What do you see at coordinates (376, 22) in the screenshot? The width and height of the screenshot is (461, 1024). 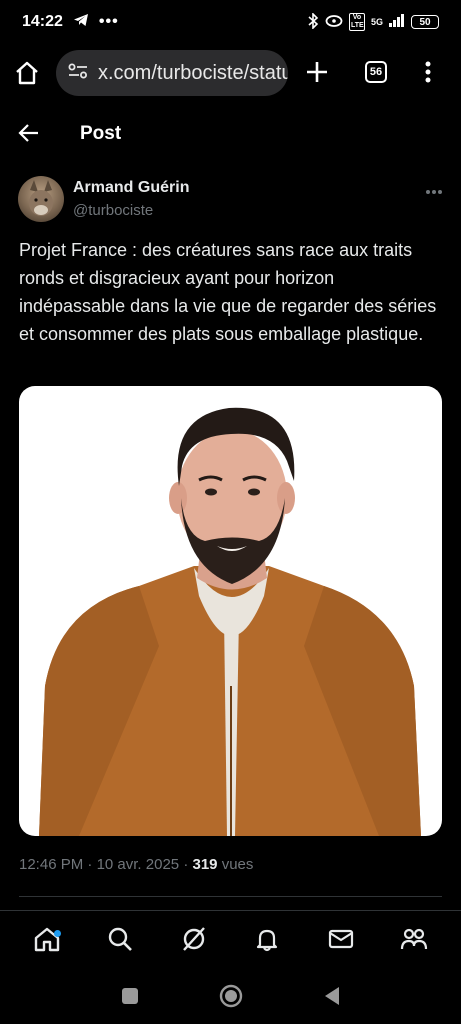 I see `network-label: 5G` at bounding box center [376, 22].